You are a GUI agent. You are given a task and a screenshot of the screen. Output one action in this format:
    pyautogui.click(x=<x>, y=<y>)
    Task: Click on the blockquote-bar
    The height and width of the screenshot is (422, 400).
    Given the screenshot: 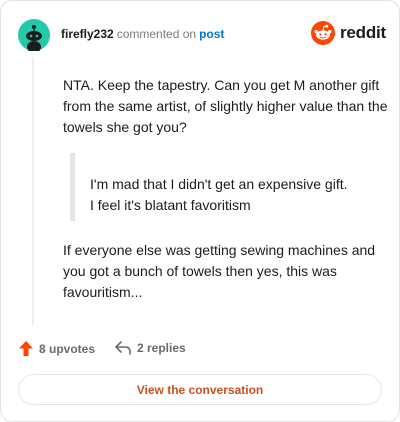 What is the action you would take?
    pyautogui.click(x=72, y=187)
    